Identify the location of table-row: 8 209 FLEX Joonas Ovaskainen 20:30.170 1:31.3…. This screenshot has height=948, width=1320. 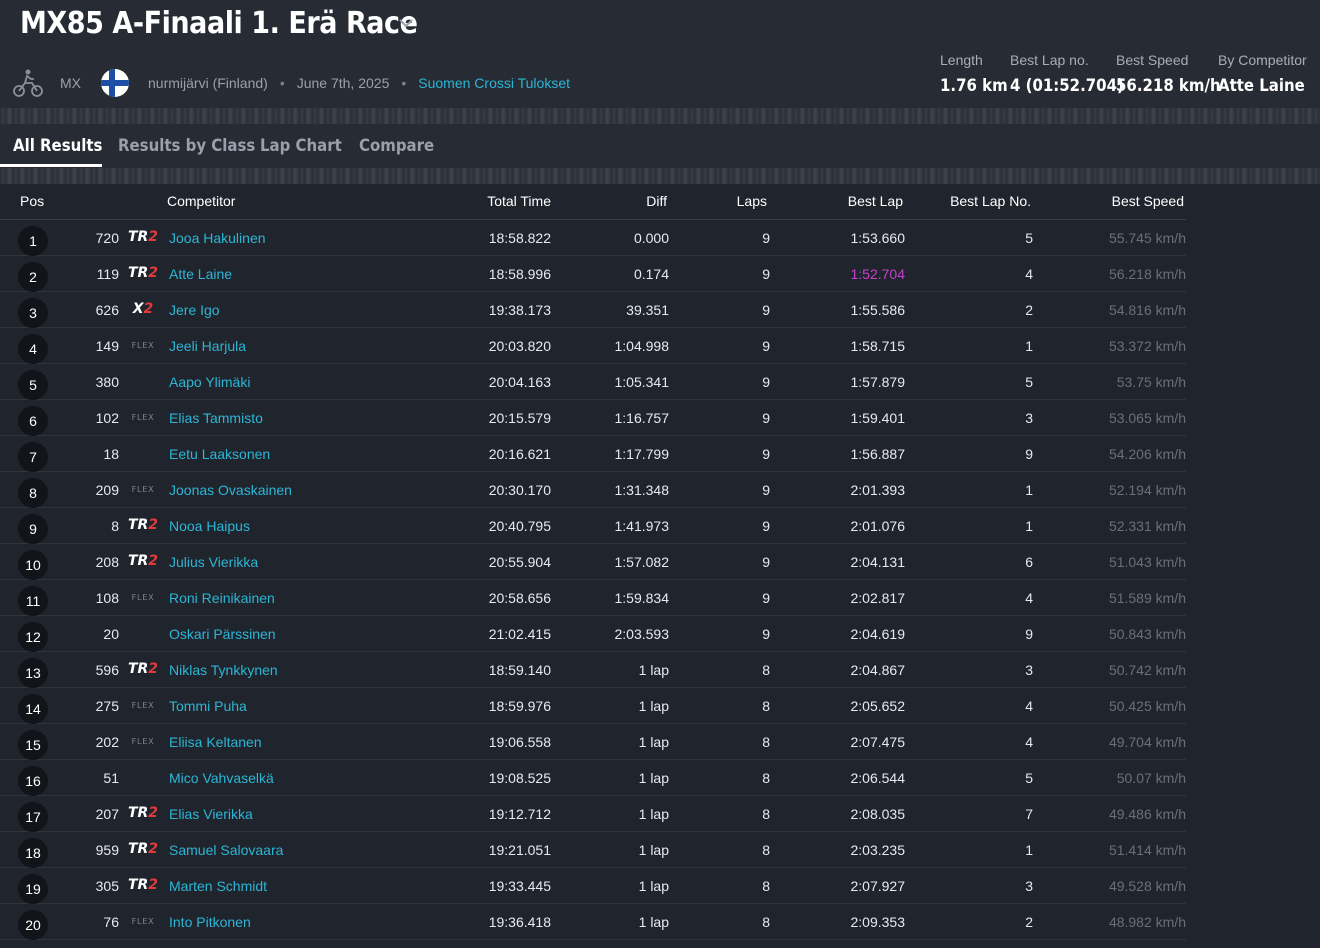
(593, 490).